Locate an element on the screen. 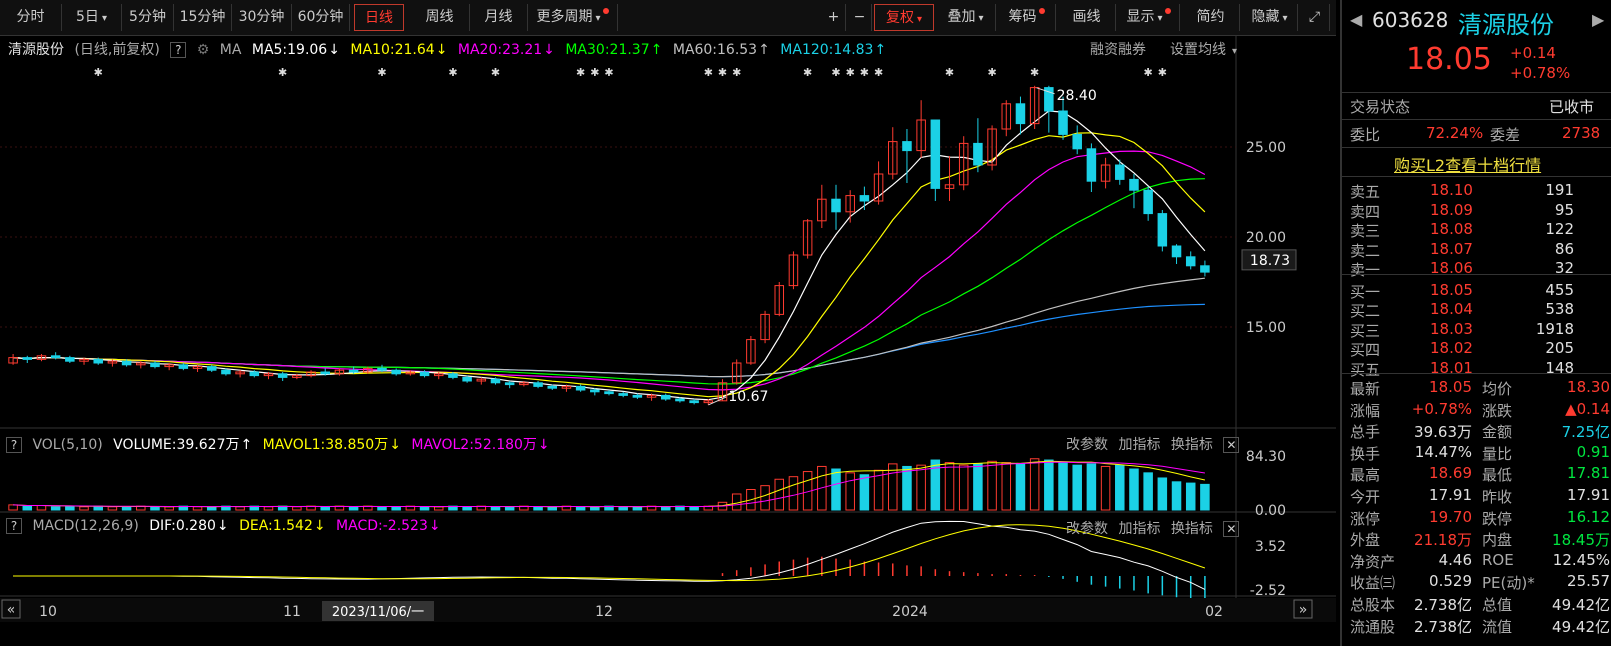 This screenshot has height=646, width=1611. mavol1-line is located at coordinates (609, 484).